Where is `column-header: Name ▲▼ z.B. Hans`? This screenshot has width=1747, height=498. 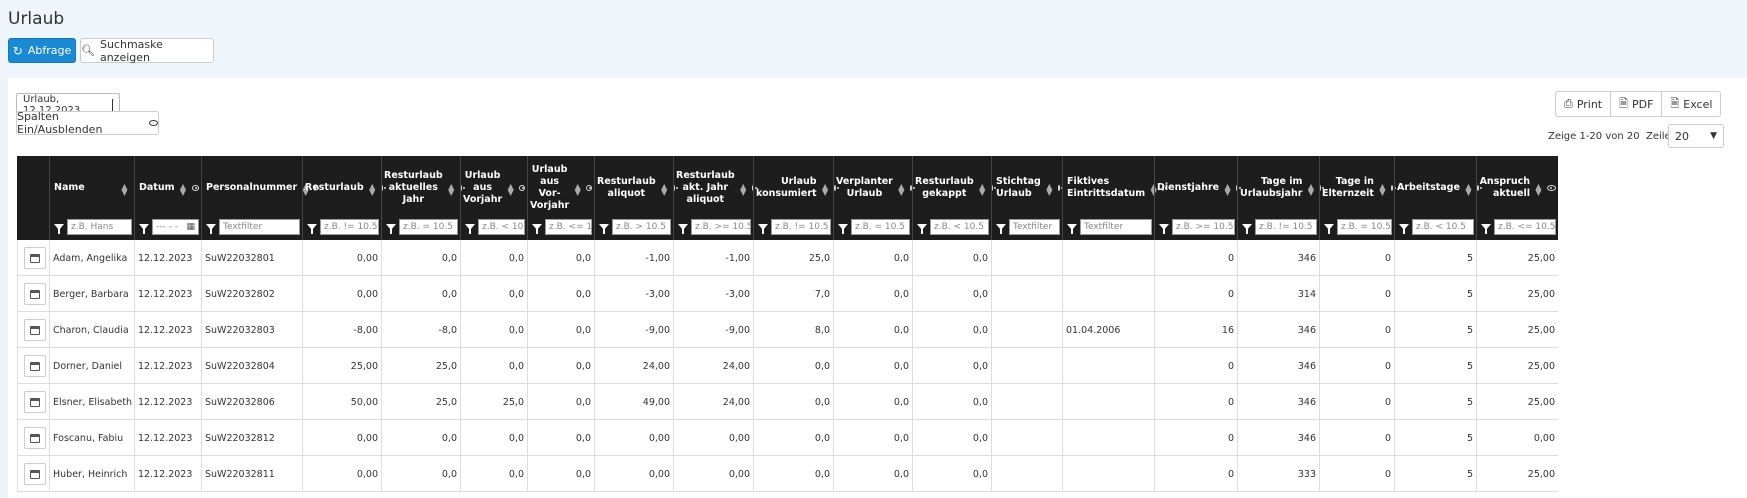
column-header: Name ▲▼ z.B. Hans is located at coordinates (91, 198).